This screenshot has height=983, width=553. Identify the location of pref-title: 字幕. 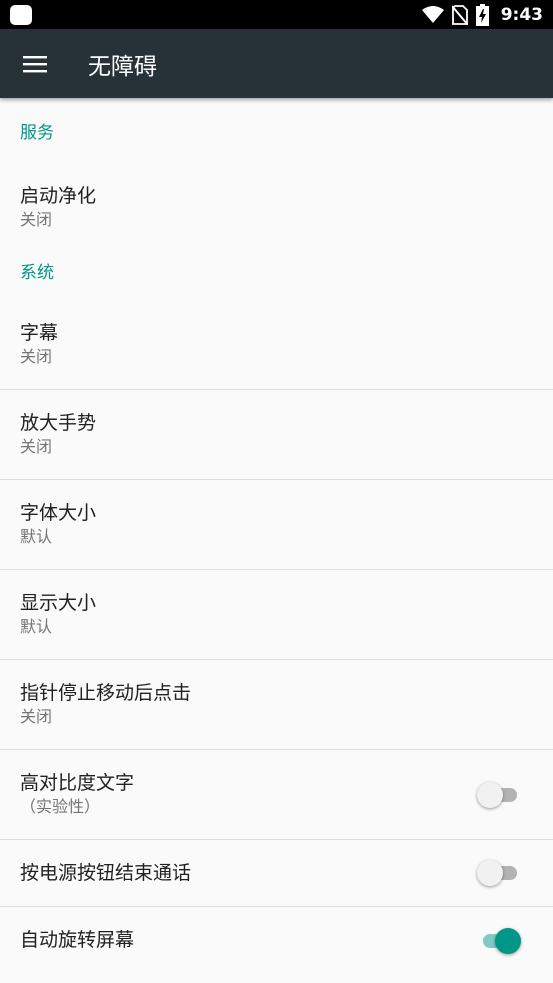
(39, 333).